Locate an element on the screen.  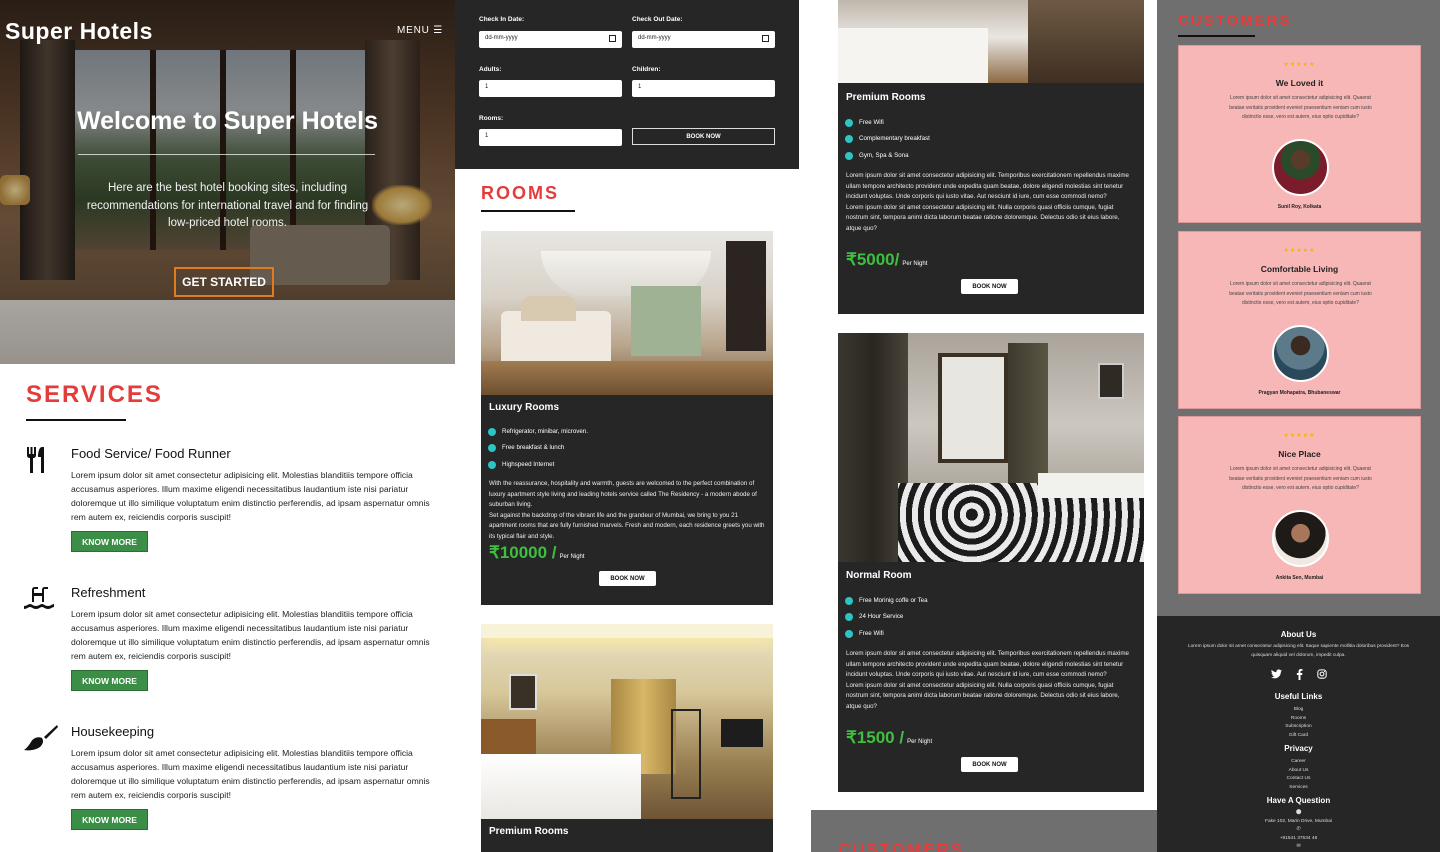
customer-name: Sunil Roy, Kolkata is located at coordinates (1299, 207).